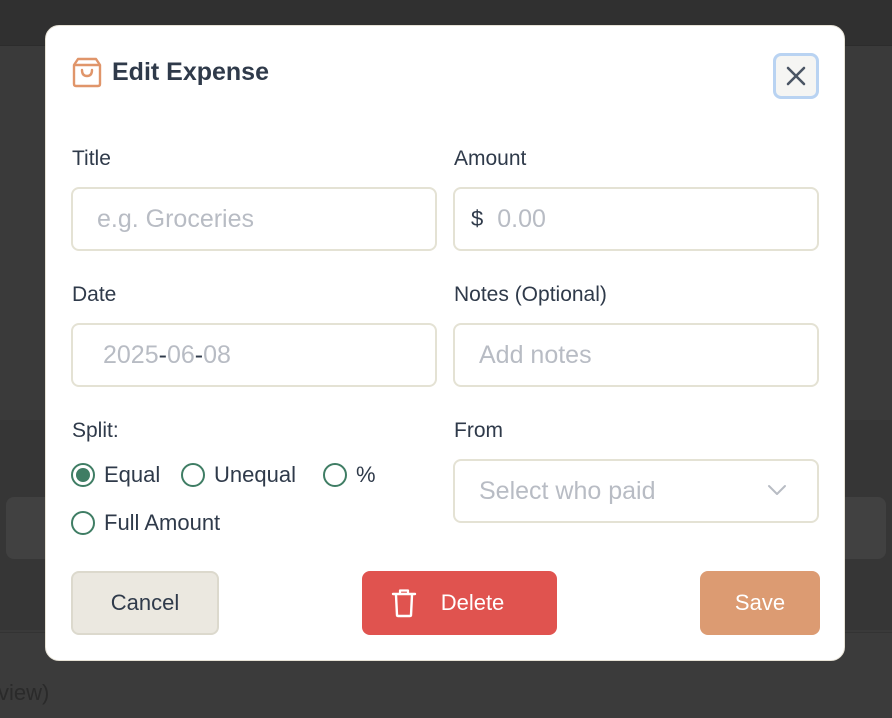 Image resolution: width=892 pixels, height=718 pixels. What do you see at coordinates (132, 474) in the screenshot?
I see `split-option-label: Equal` at bounding box center [132, 474].